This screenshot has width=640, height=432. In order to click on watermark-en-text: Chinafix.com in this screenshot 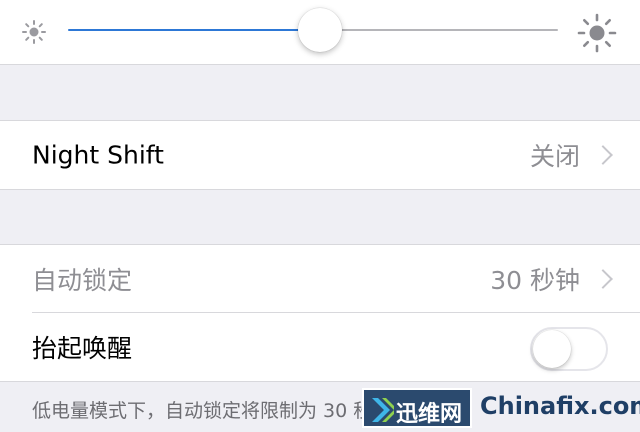, I will do `click(560, 406)`.